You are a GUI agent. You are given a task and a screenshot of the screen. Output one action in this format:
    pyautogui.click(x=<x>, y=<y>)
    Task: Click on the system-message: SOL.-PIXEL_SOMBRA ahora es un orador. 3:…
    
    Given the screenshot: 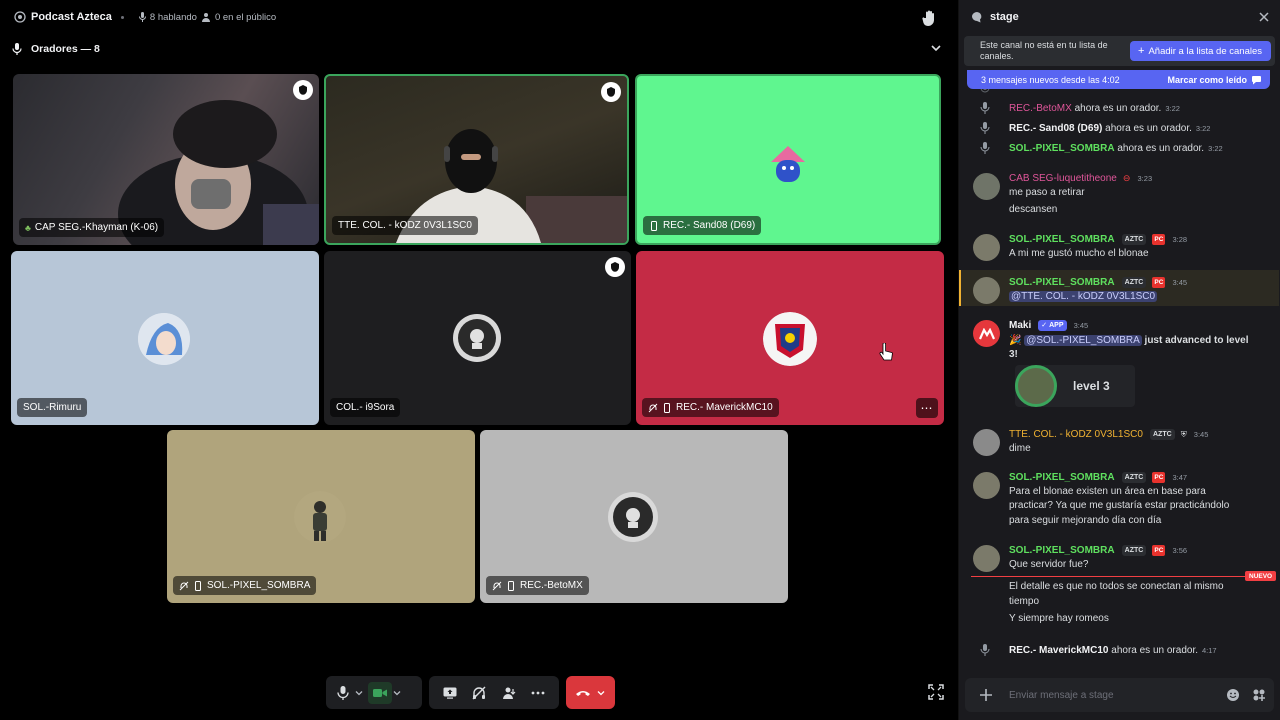 What is the action you would take?
    pyautogui.click(x=1100, y=148)
    